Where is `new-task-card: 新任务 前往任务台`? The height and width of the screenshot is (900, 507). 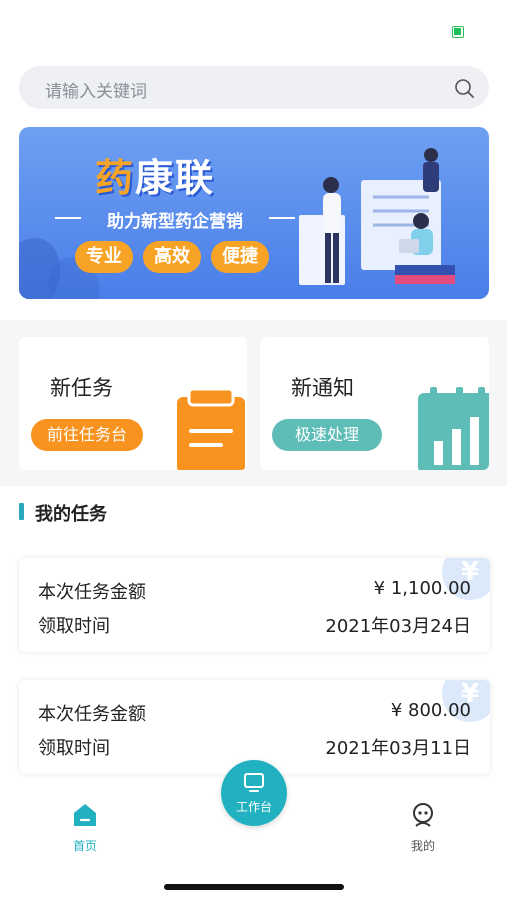 new-task-card: 新任务 前往任务台 is located at coordinates (133, 403).